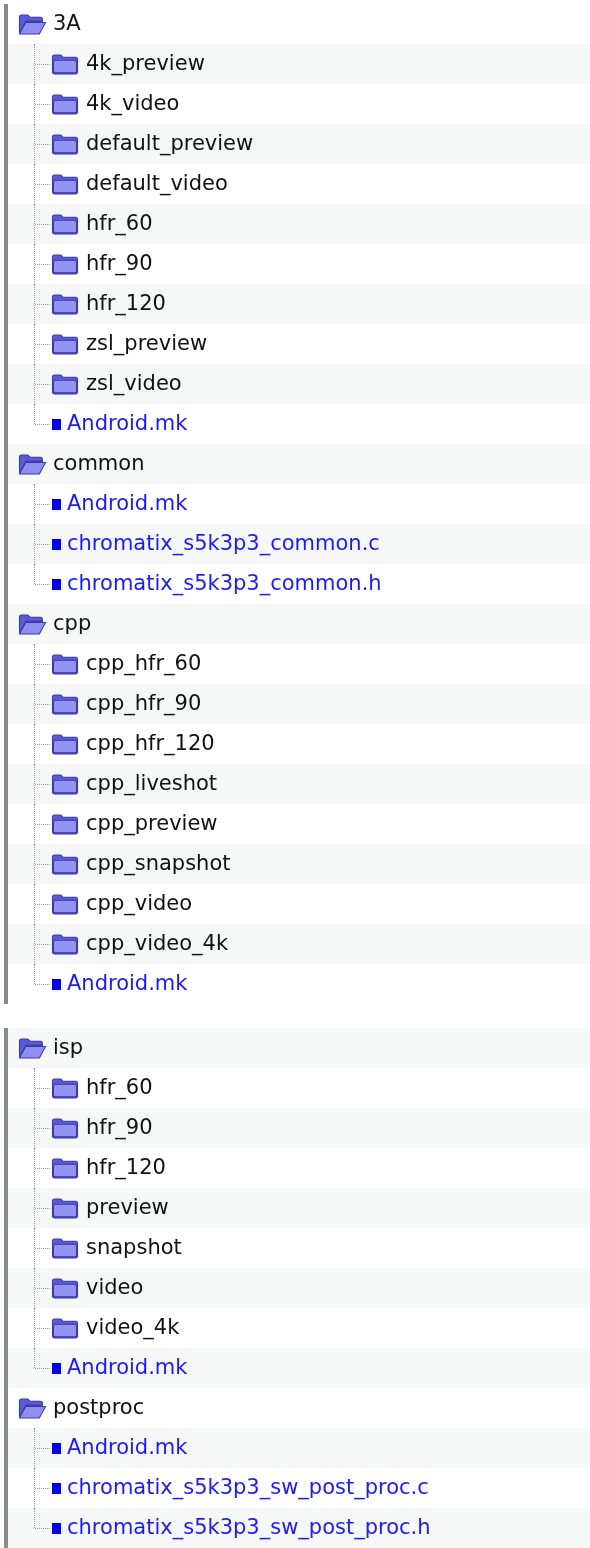  I want to click on folder-name: snapshot, so click(134, 1248).